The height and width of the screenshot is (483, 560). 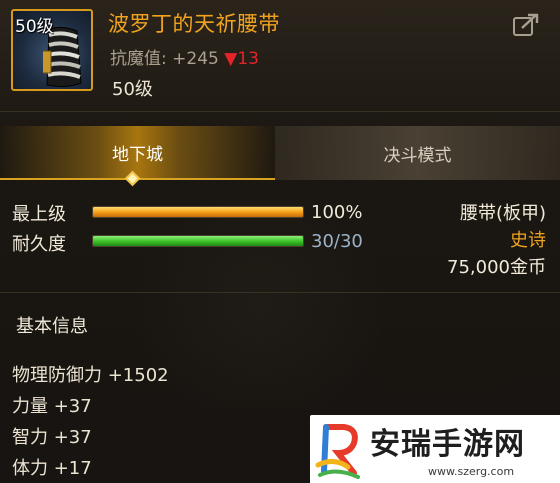 I want to click on durability-bar-fill, so click(x=198, y=241).